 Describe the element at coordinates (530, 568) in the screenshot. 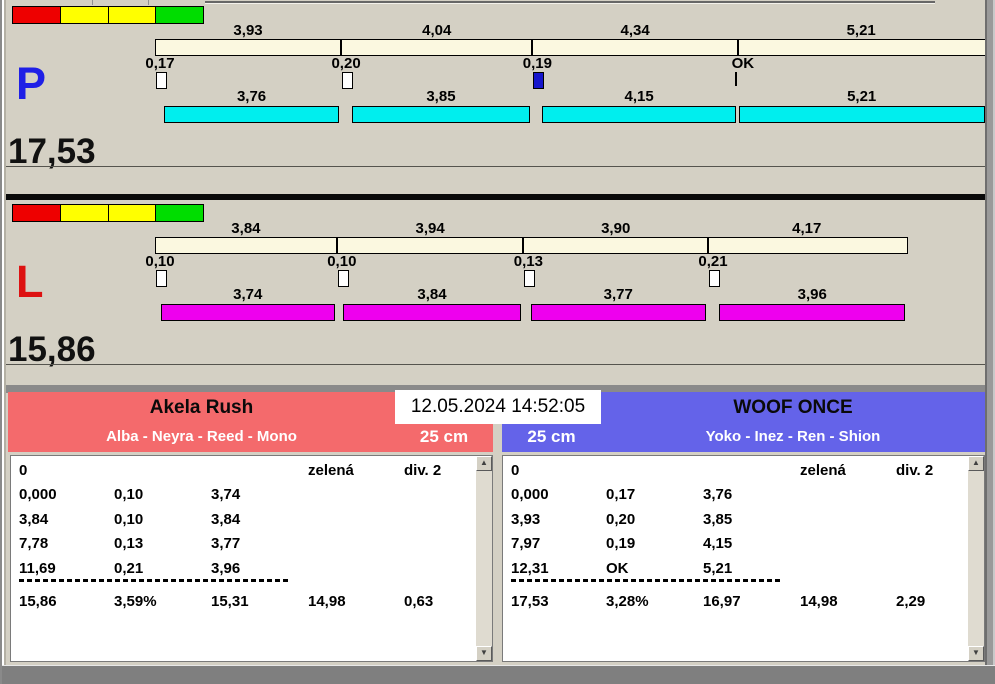

I see `table-row-cell: 12,31` at that location.